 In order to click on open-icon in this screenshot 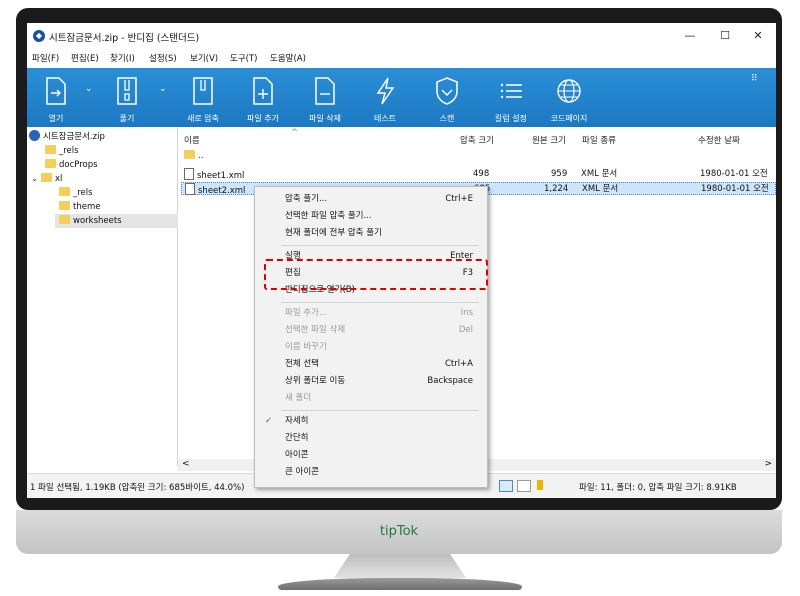, I will do `click(56, 91)`.